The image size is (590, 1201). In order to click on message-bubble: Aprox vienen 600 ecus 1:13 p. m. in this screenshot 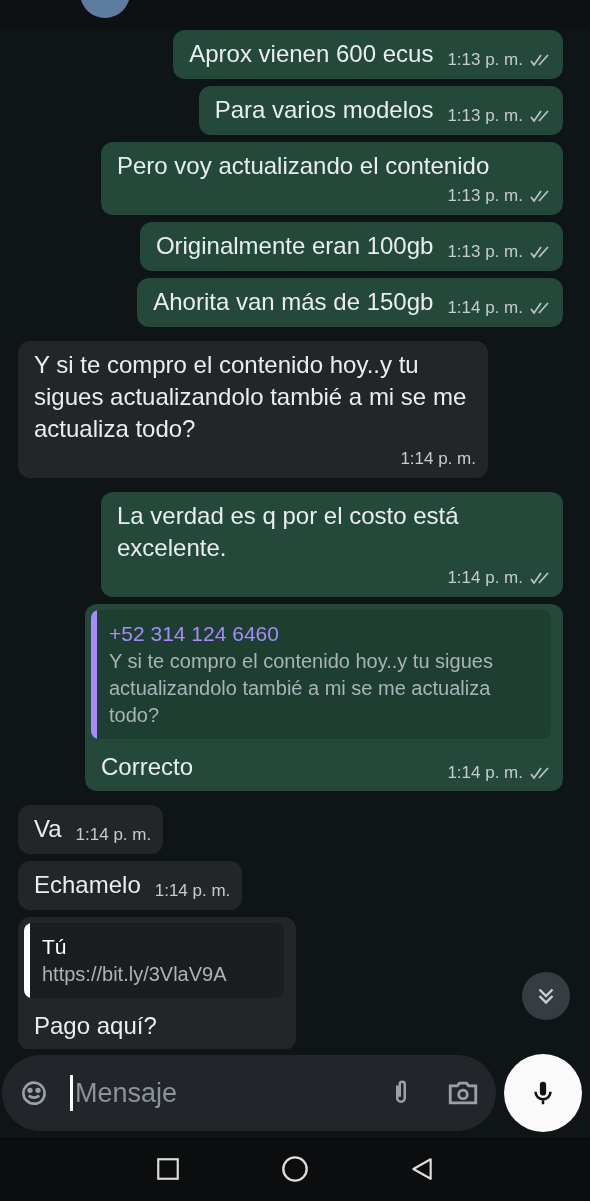, I will do `click(368, 54)`.